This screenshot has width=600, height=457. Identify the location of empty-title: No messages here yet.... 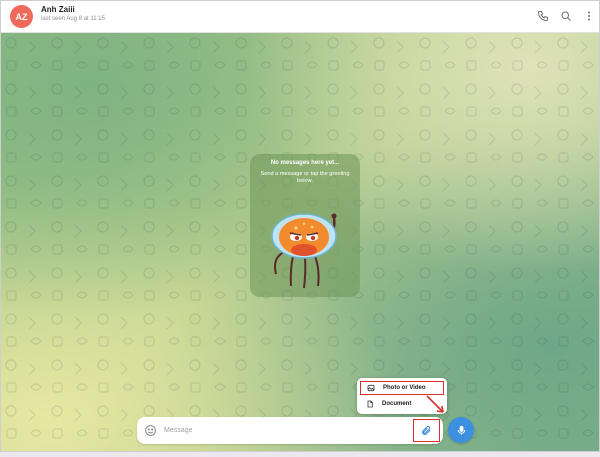
(305, 163).